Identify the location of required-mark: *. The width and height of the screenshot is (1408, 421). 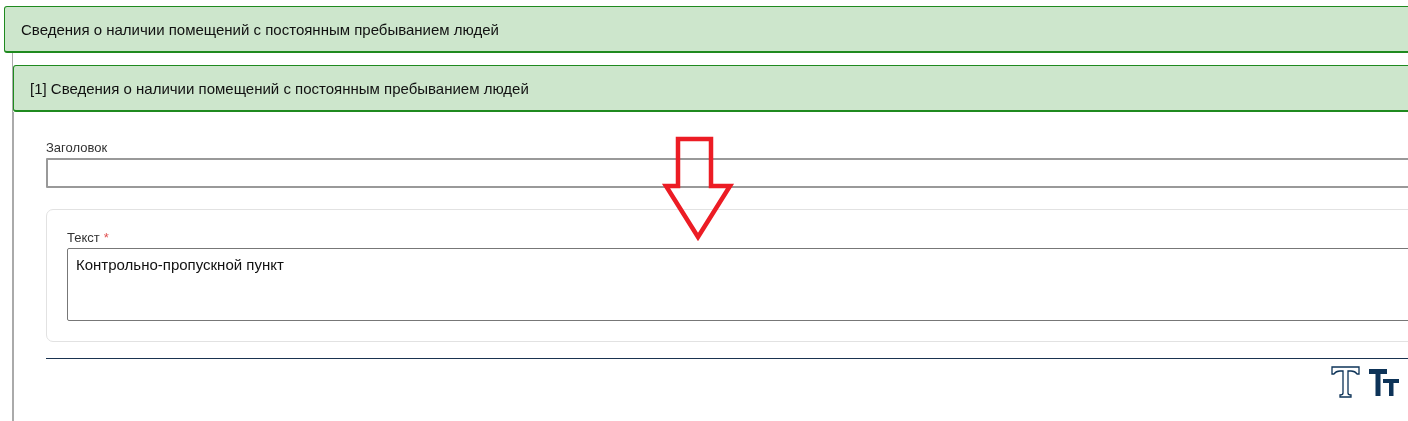
(106, 237).